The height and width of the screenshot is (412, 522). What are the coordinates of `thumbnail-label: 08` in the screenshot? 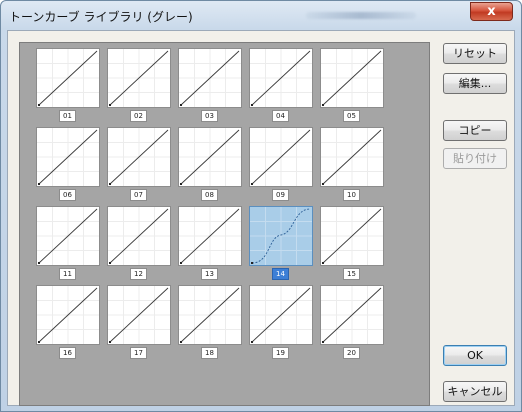 It's located at (209, 195).